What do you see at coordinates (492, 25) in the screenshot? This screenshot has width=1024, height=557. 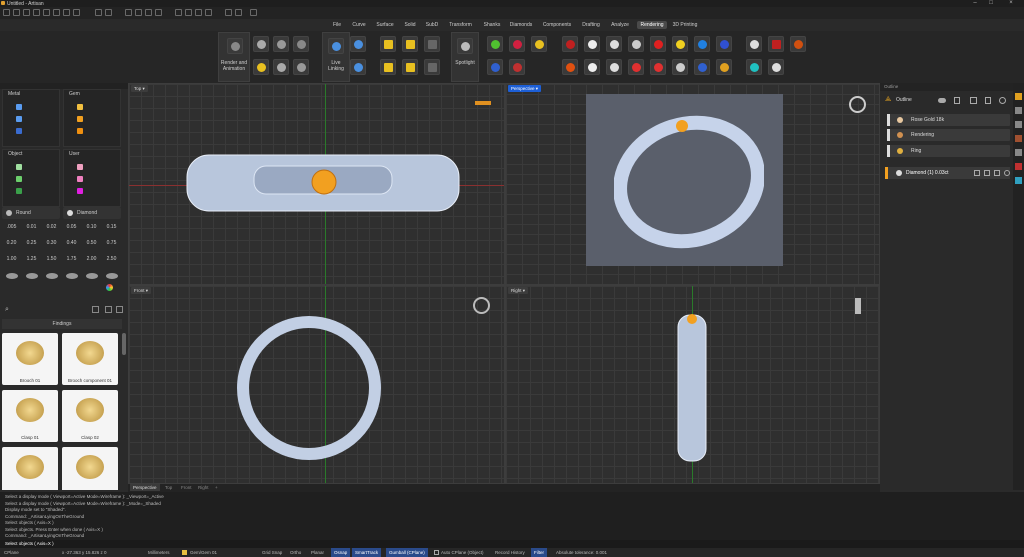 I see `menu-shanks: Shanks` at bounding box center [492, 25].